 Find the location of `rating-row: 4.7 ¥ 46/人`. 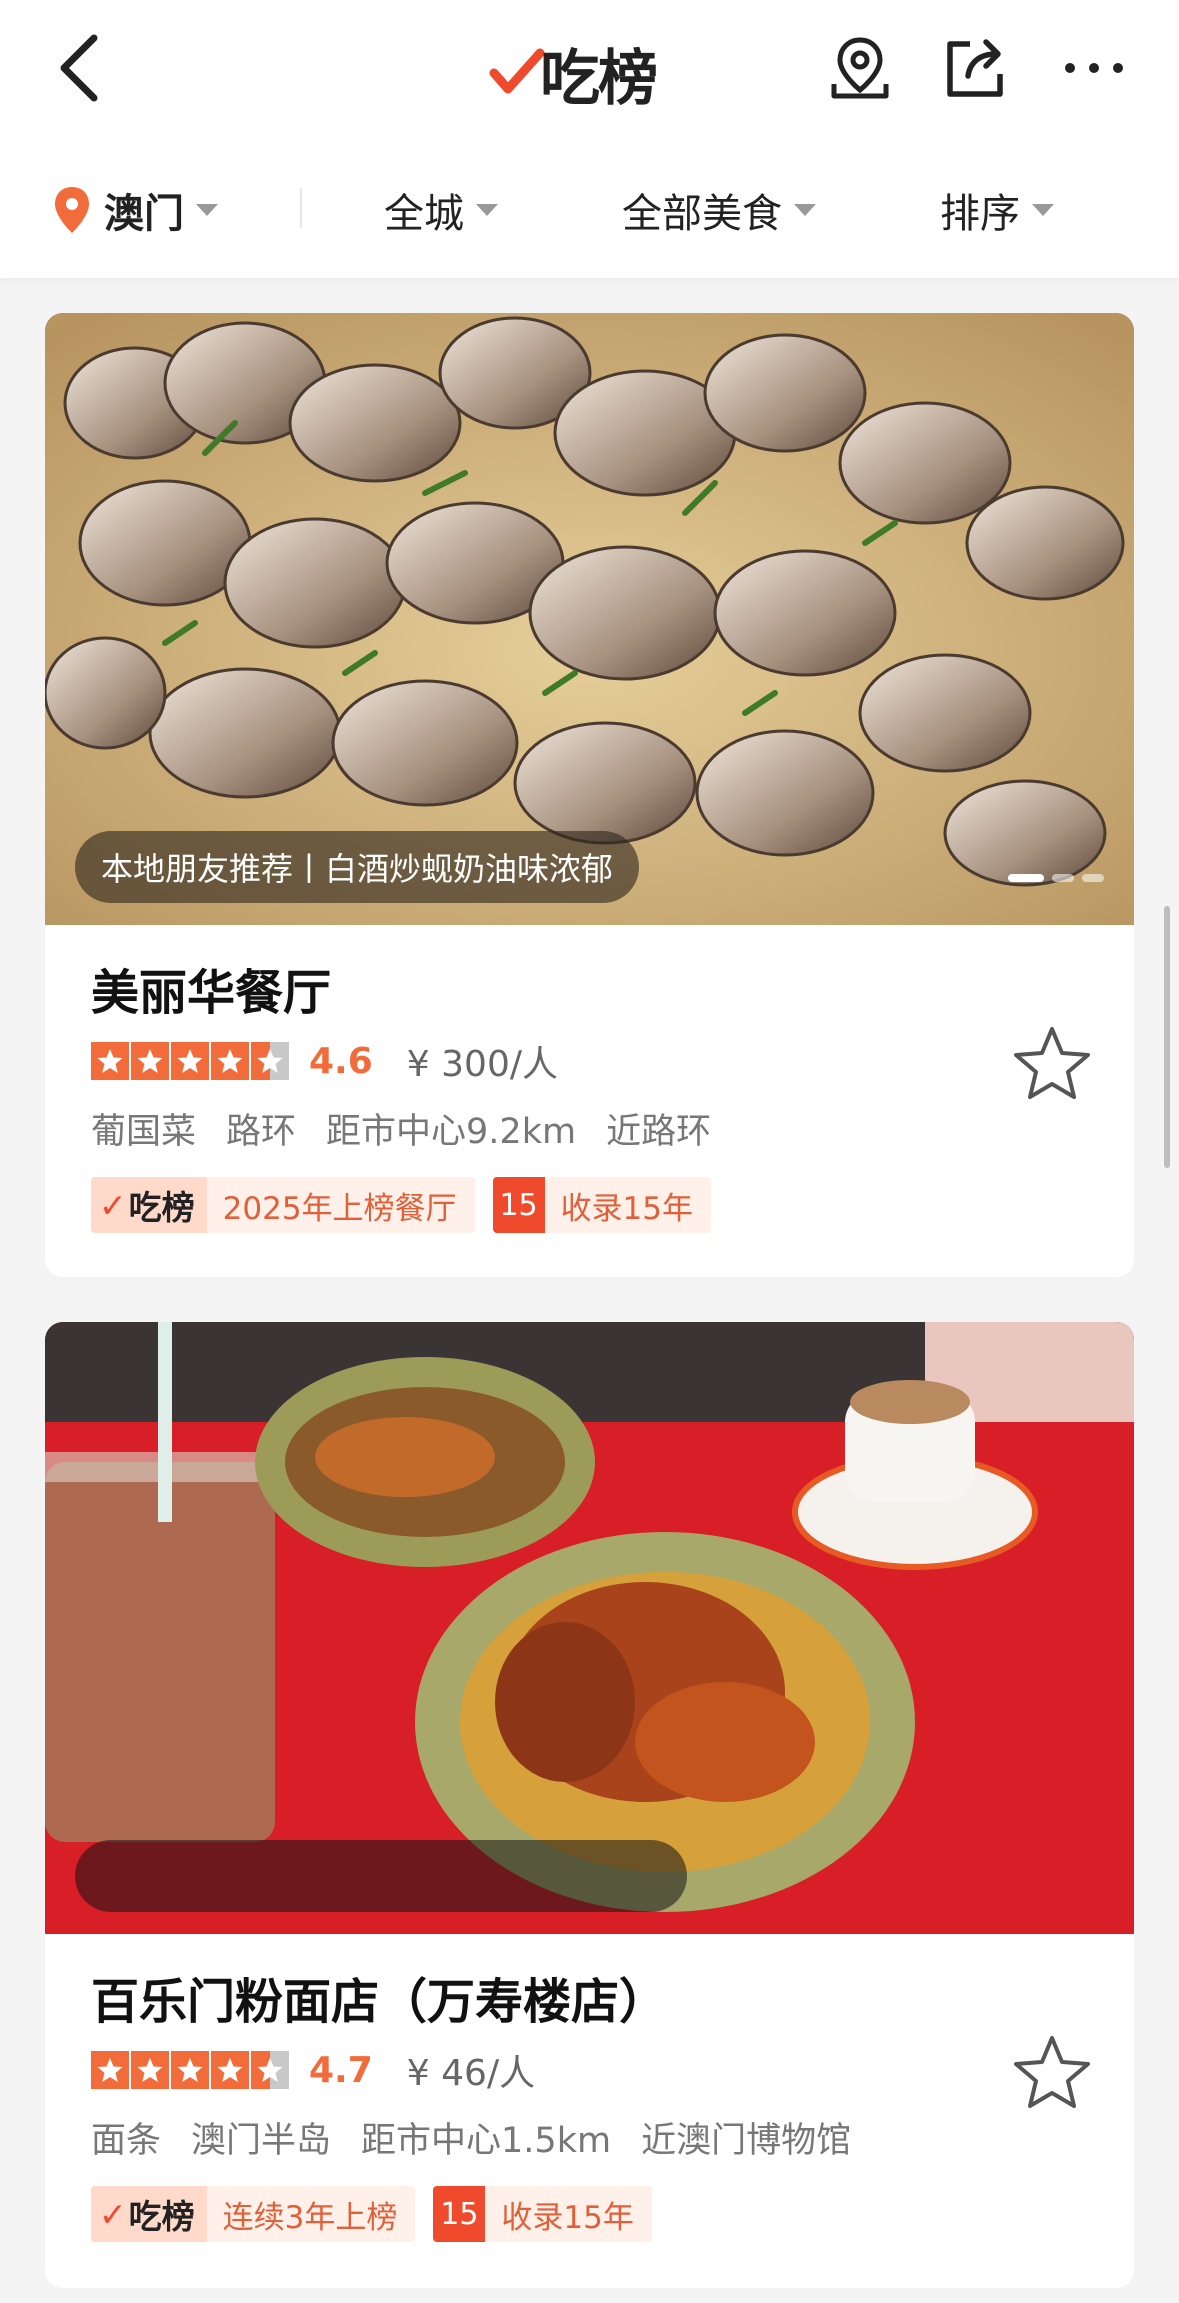

rating-row: 4.7 ¥ 46/人 is located at coordinates (313, 2070).